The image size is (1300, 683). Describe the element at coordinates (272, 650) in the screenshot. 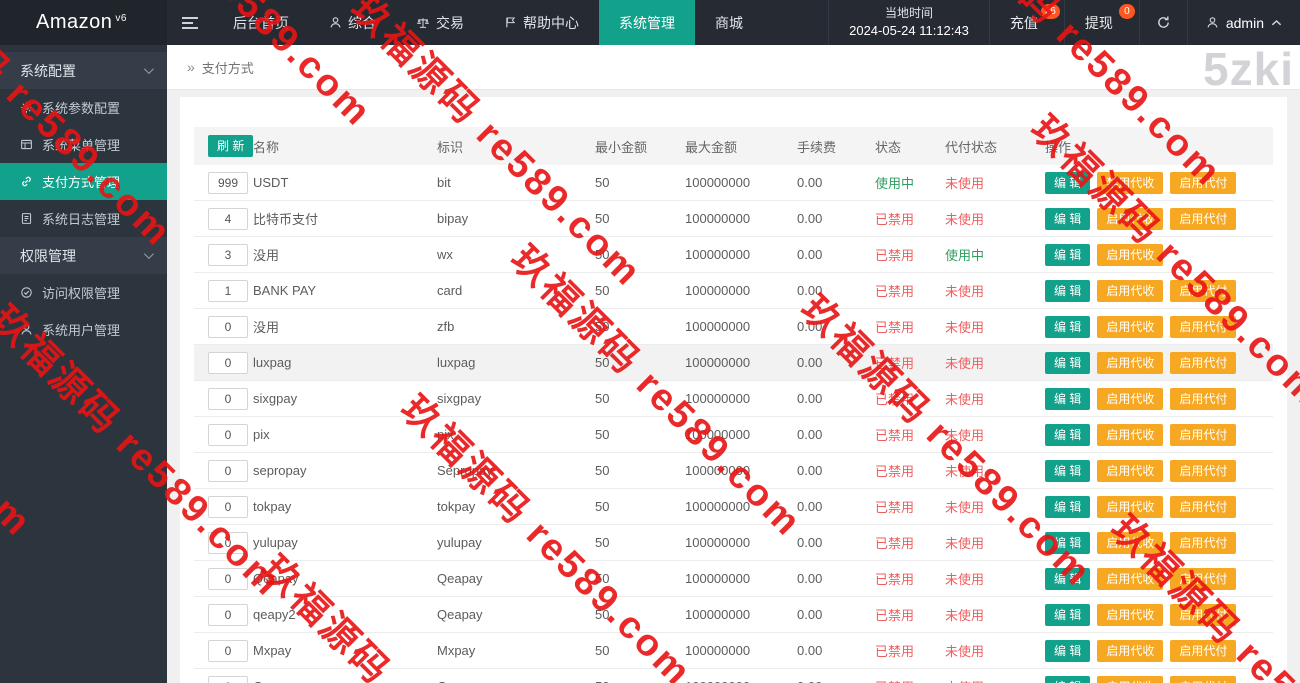

I see `payment-name: Mxpay` at that location.